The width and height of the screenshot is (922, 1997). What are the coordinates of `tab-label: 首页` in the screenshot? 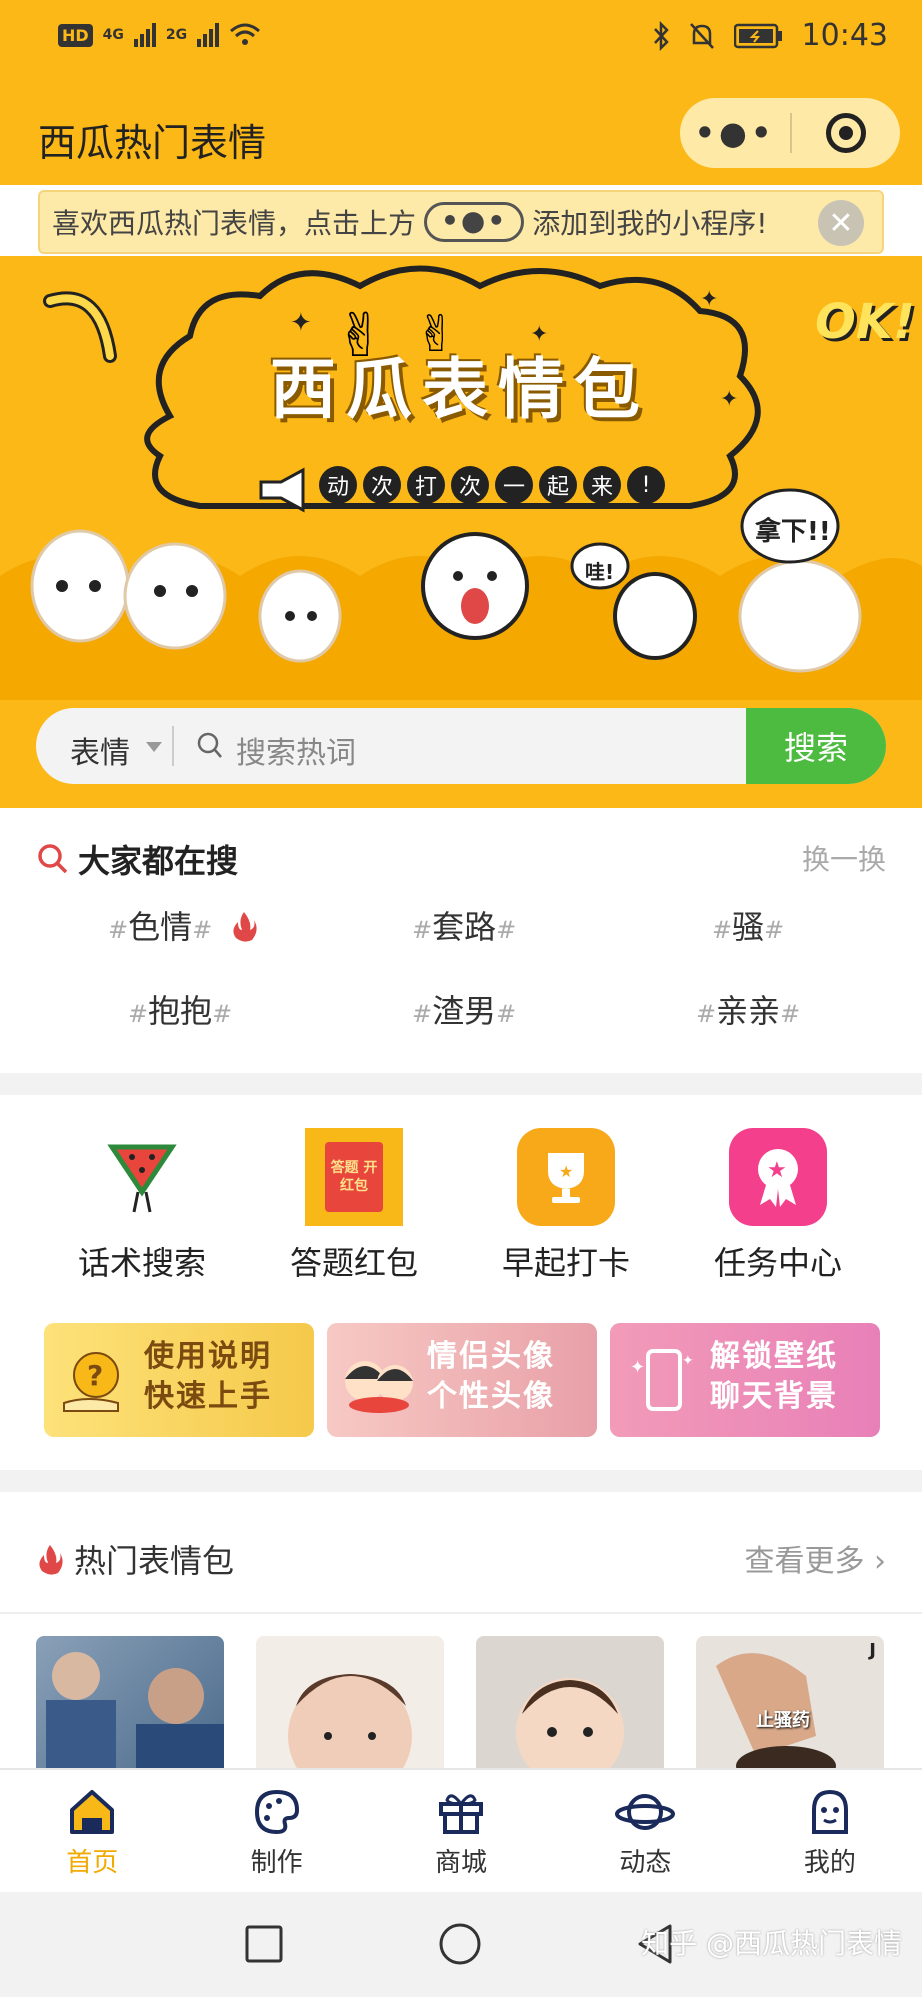 It's located at (92, 1863).